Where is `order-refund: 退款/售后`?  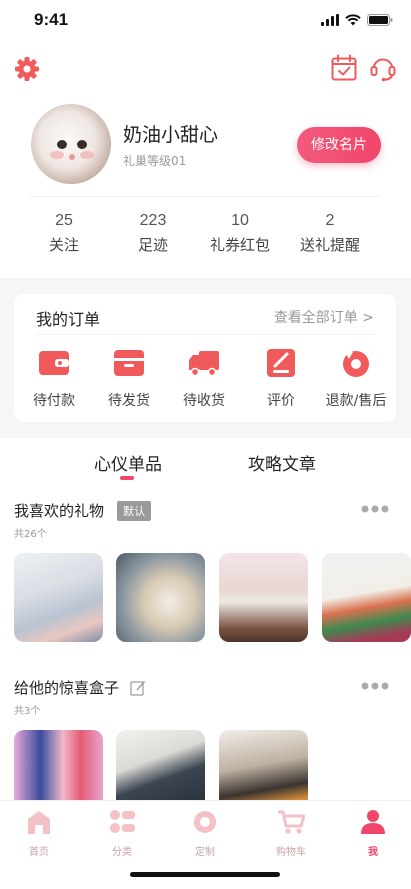
order-refund: 退款/售后 is located at coordinates (356, 379).